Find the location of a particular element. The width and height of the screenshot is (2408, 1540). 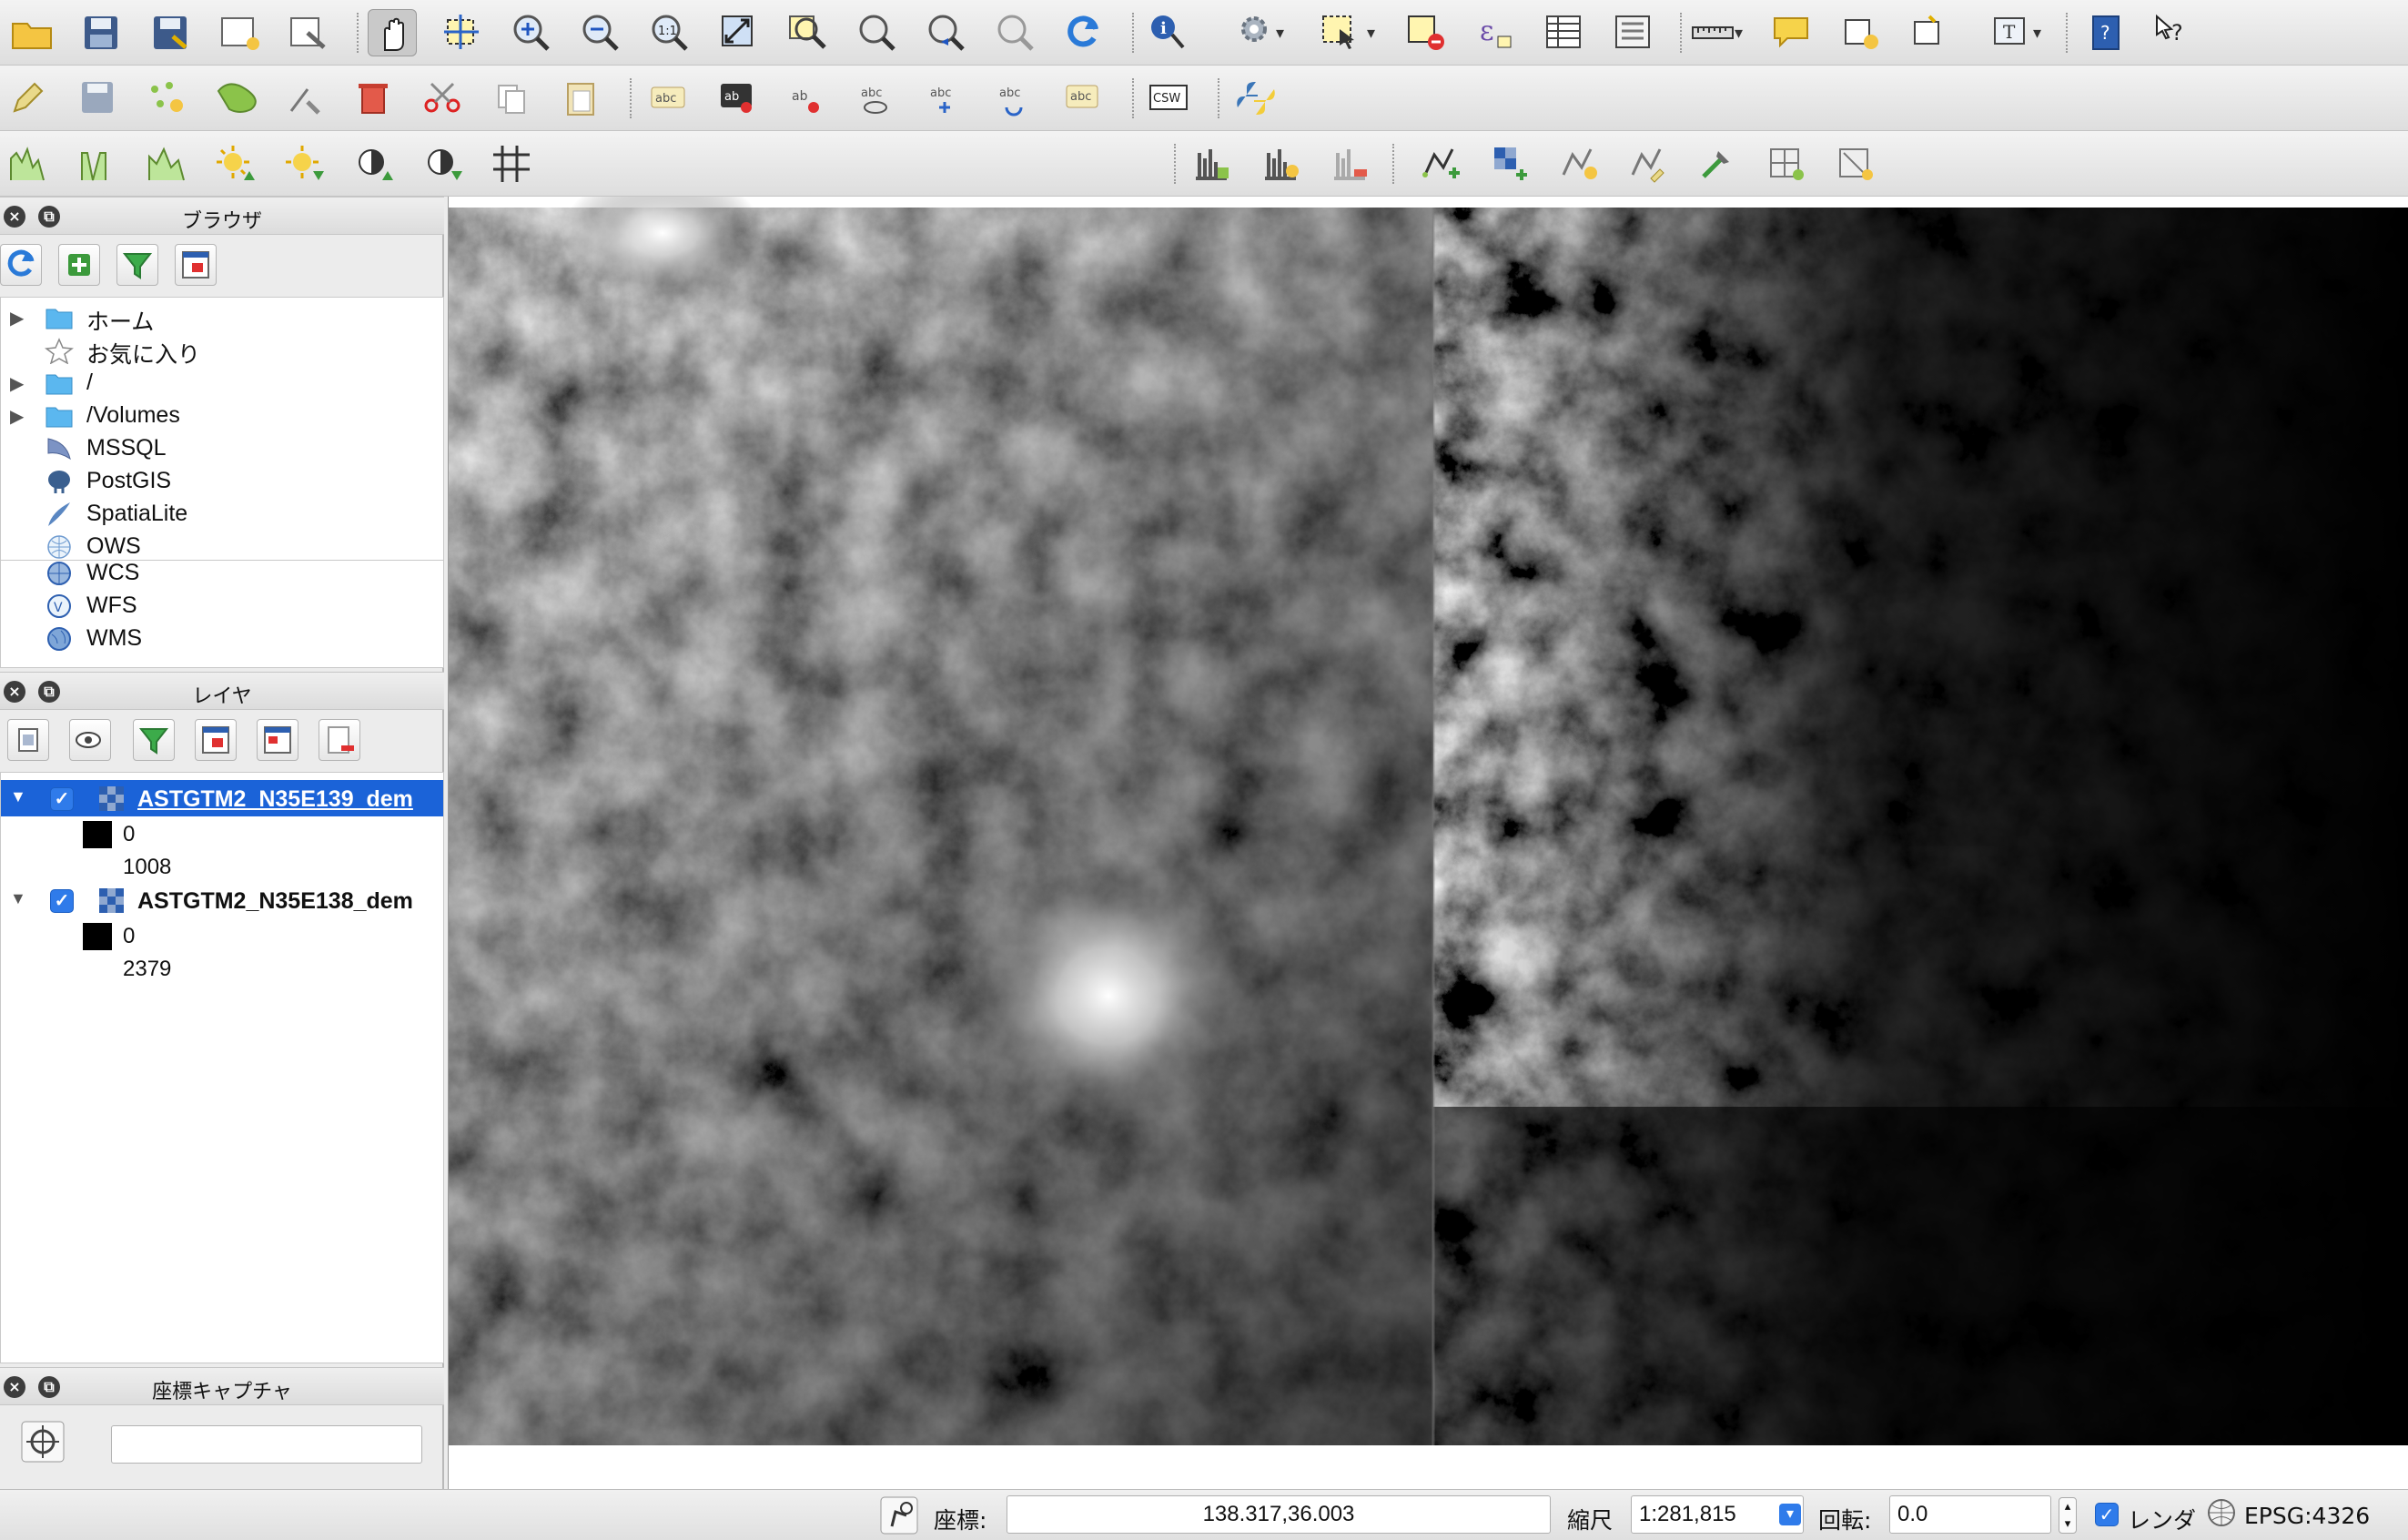

edit-layer-icon is located at coordinates (1648, 163).